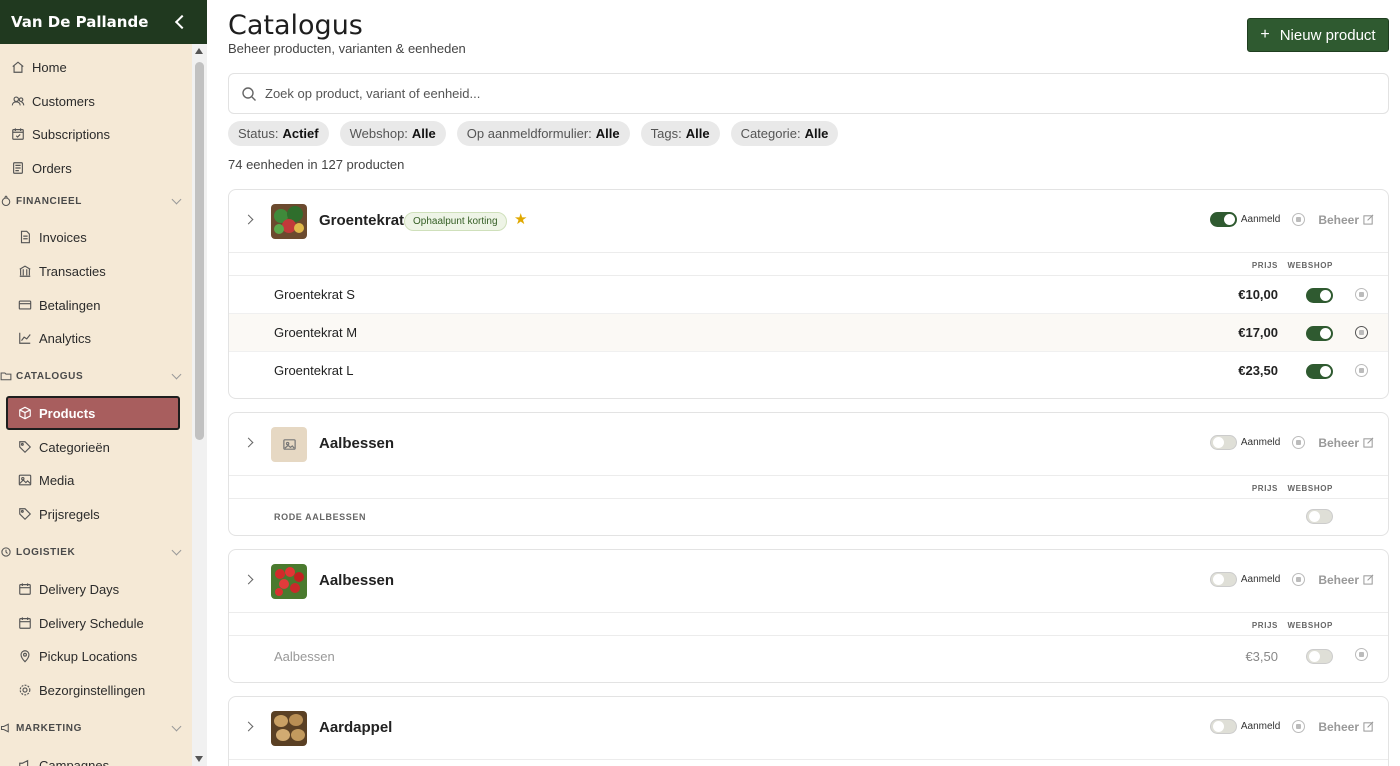  I want to click on filter-label: Tags, so click(664, 133).